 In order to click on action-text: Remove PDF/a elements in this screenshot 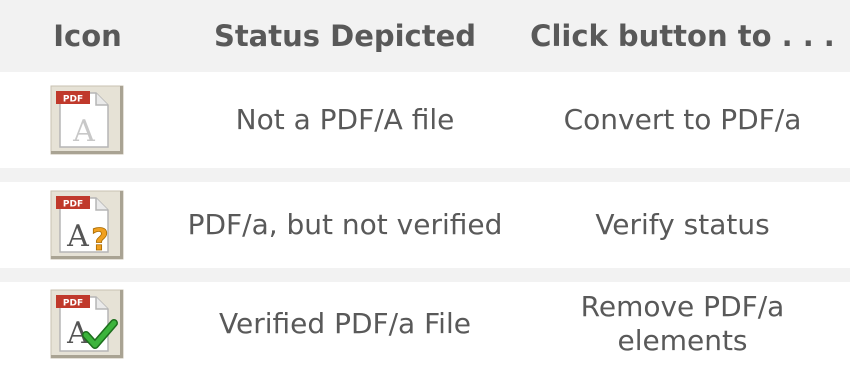, I will do `click(682, 323)`.